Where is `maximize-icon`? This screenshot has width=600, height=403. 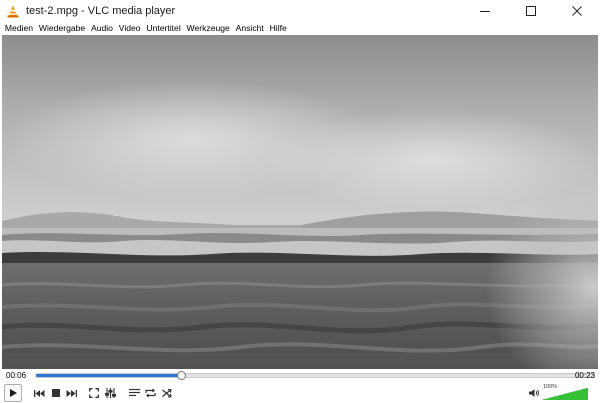 maximize-icon is located at coordinates (531, 11).